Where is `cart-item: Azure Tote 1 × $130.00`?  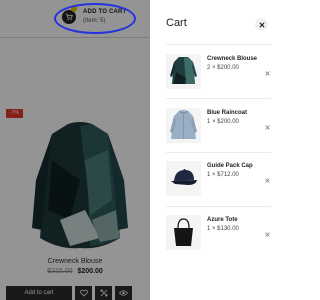 cart-item: Azure Tote 1 × $130.00 is located at coordinates (218, 234).